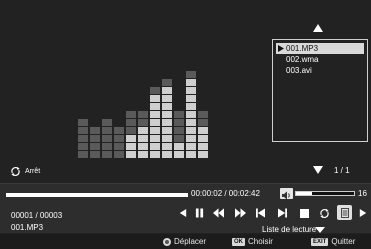 The height and width of the screenshot is (249, 371). Describe the element at coordinates (362, 193) in the screenshot. I see `volume-value: 16` at that location.